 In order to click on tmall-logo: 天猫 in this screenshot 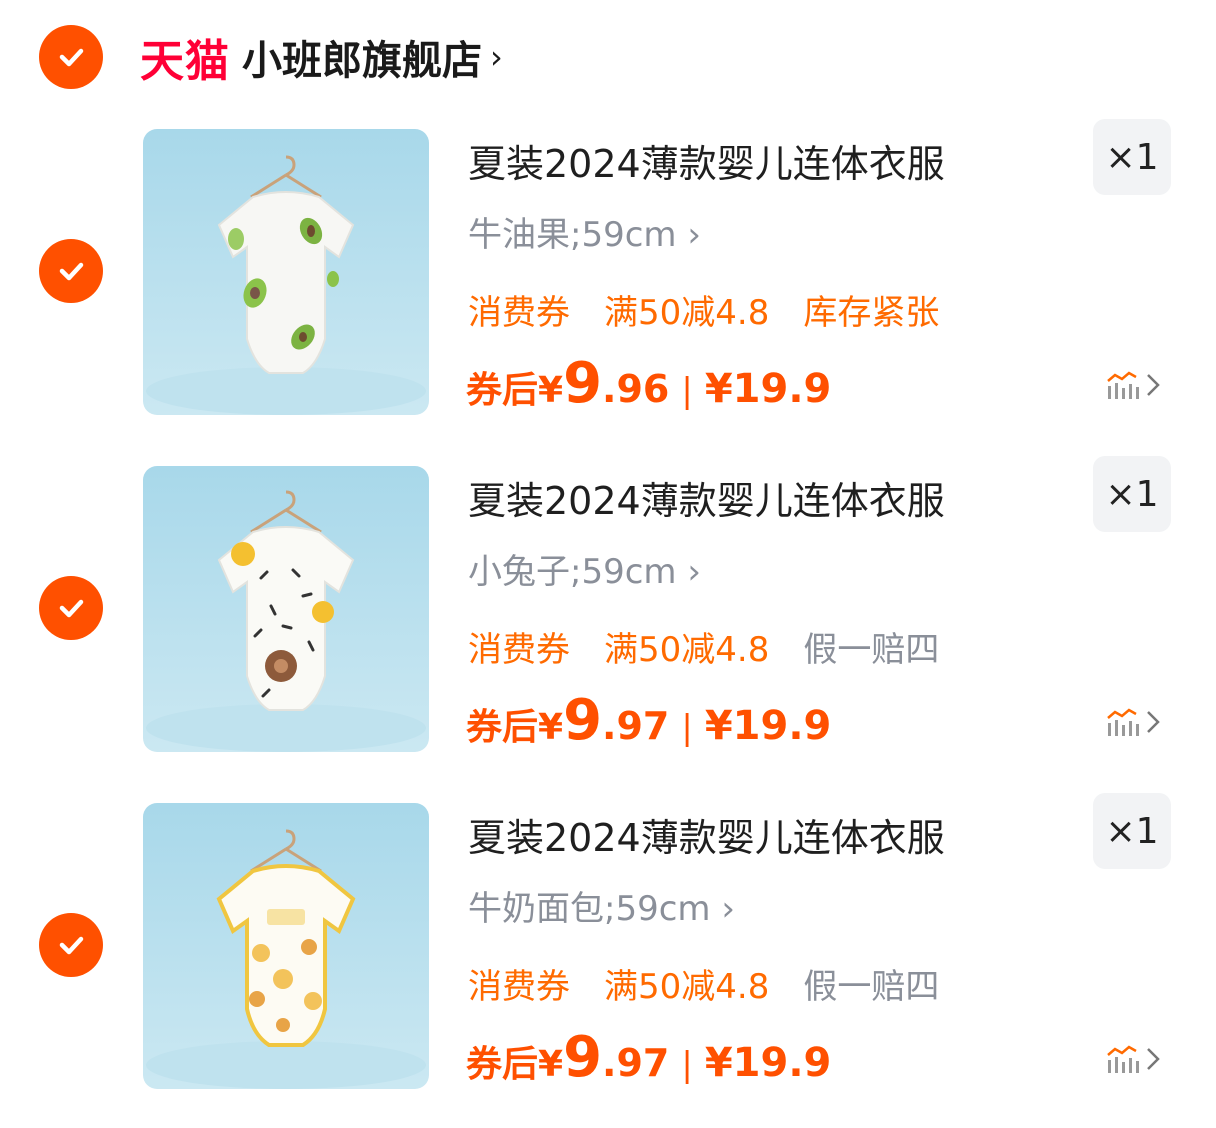, I will do `click(185, 61)`.